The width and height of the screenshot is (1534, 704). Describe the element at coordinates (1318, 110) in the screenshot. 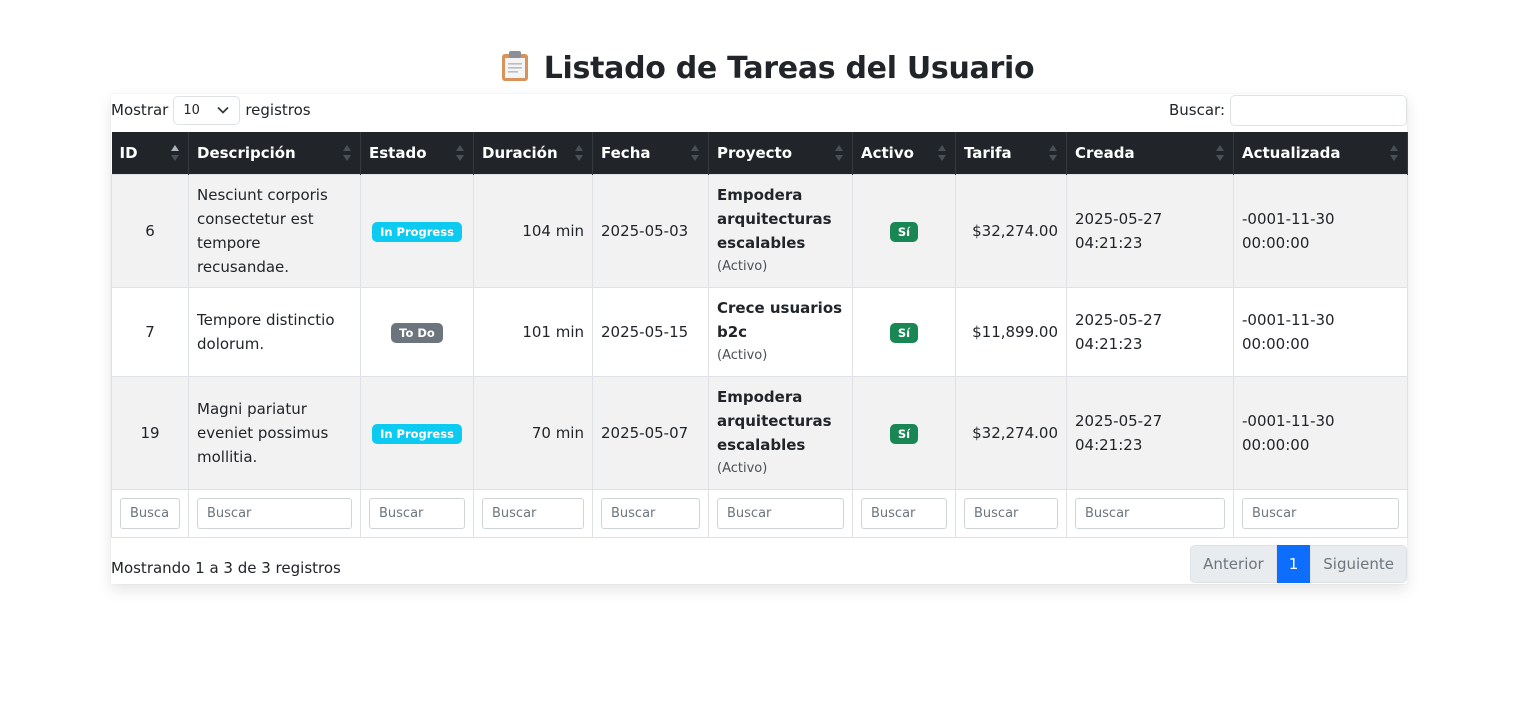

I see `search-input` at that location.